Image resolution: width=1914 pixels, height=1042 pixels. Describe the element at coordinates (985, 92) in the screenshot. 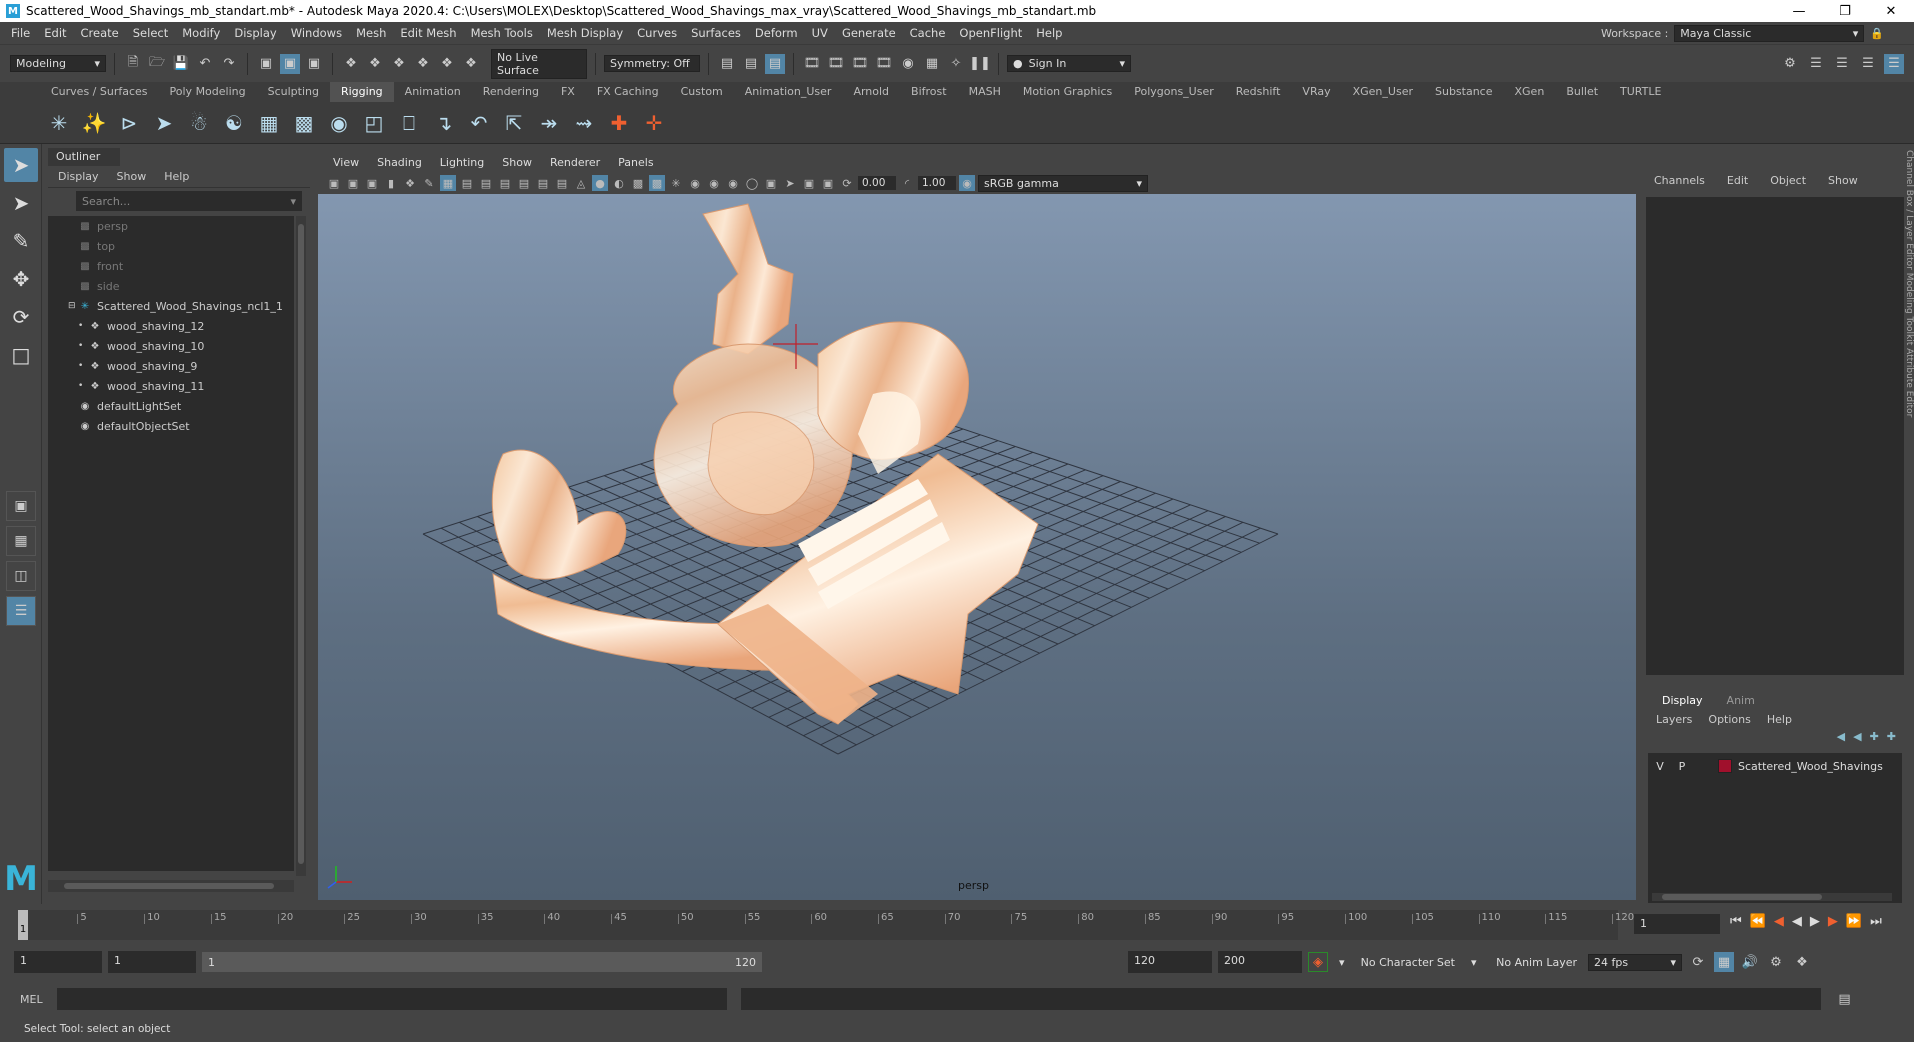

I see `shelf-tab: MASH` at that location.